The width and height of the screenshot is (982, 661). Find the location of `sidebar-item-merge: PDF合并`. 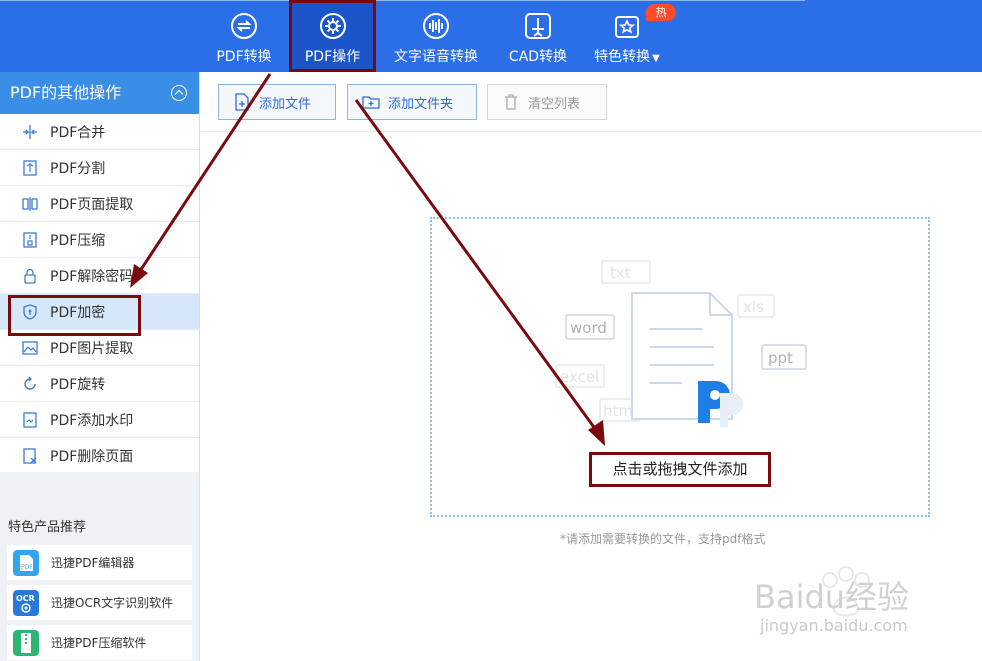

sidebar-item-merge: PDF合并 is located at coordinates (99, 132).